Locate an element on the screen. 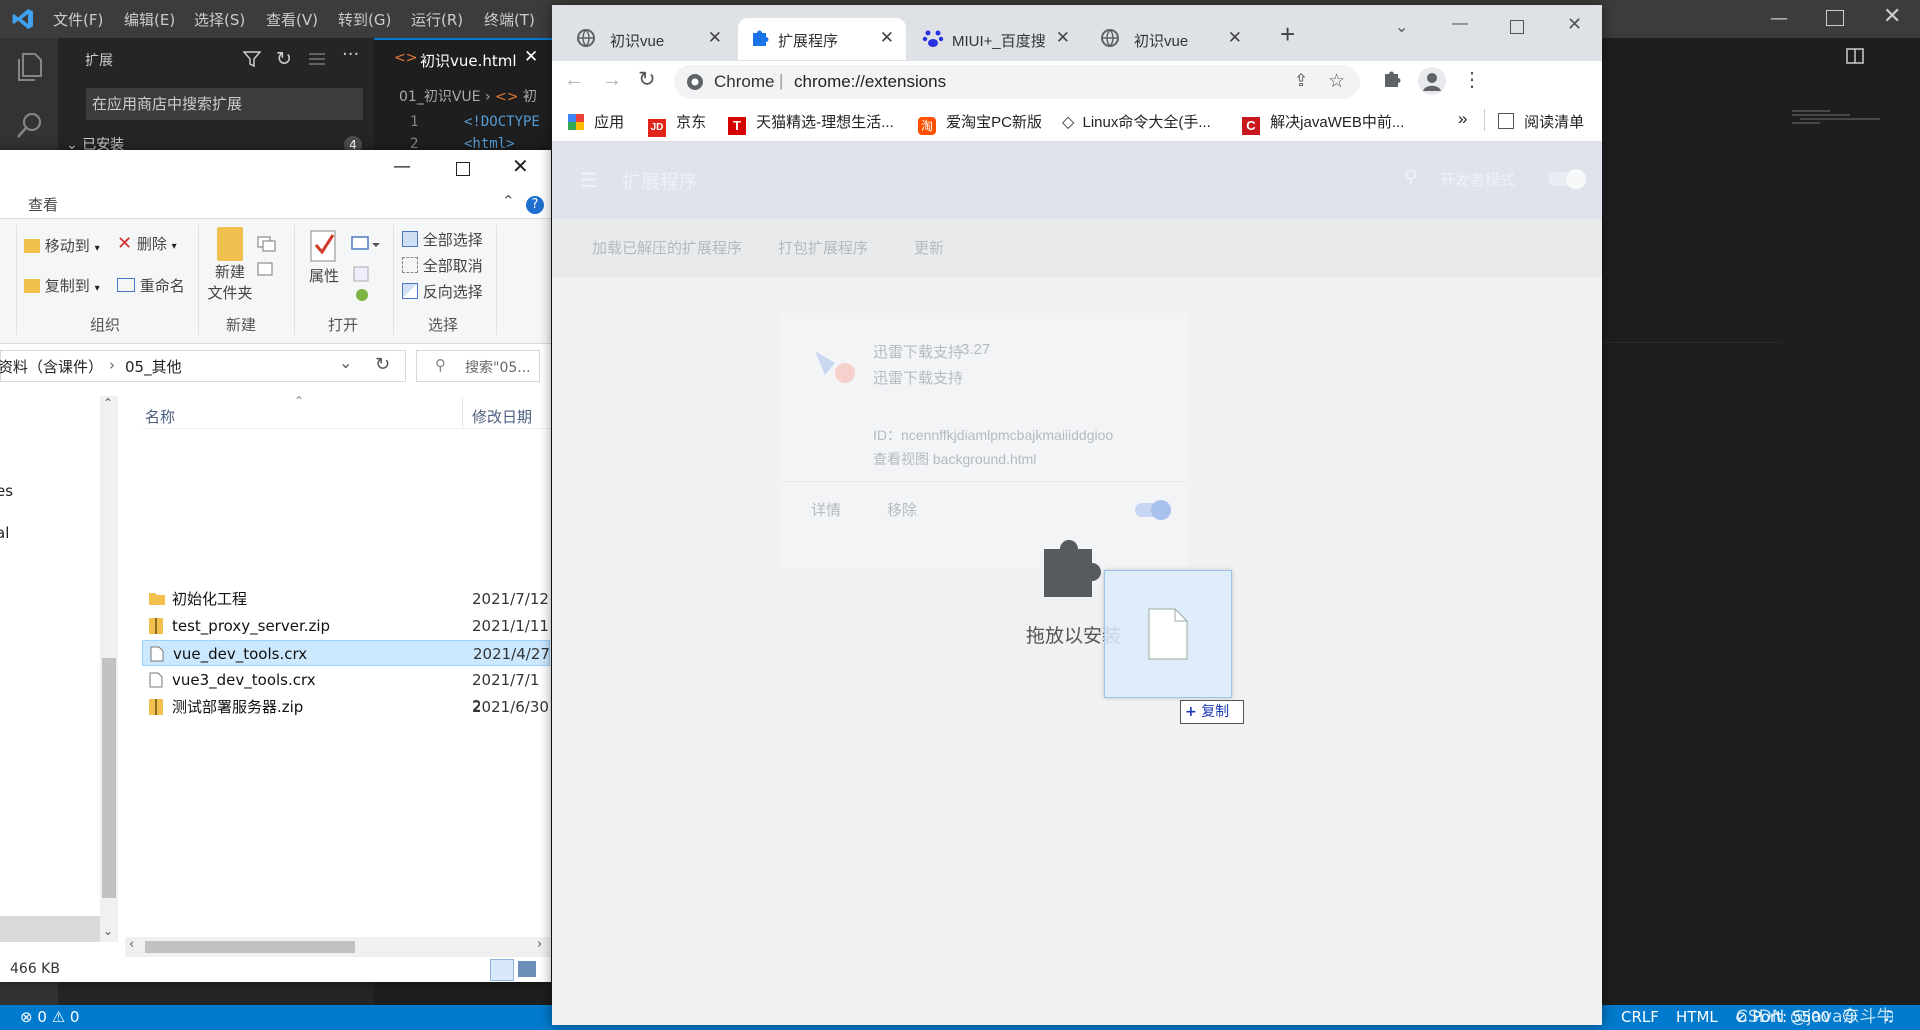 Image resolution: width=1920 pixels, height=1030 pixels. load-unpacked-button: 加载已解压的扩展程序 is located at coordinates (667, 247).